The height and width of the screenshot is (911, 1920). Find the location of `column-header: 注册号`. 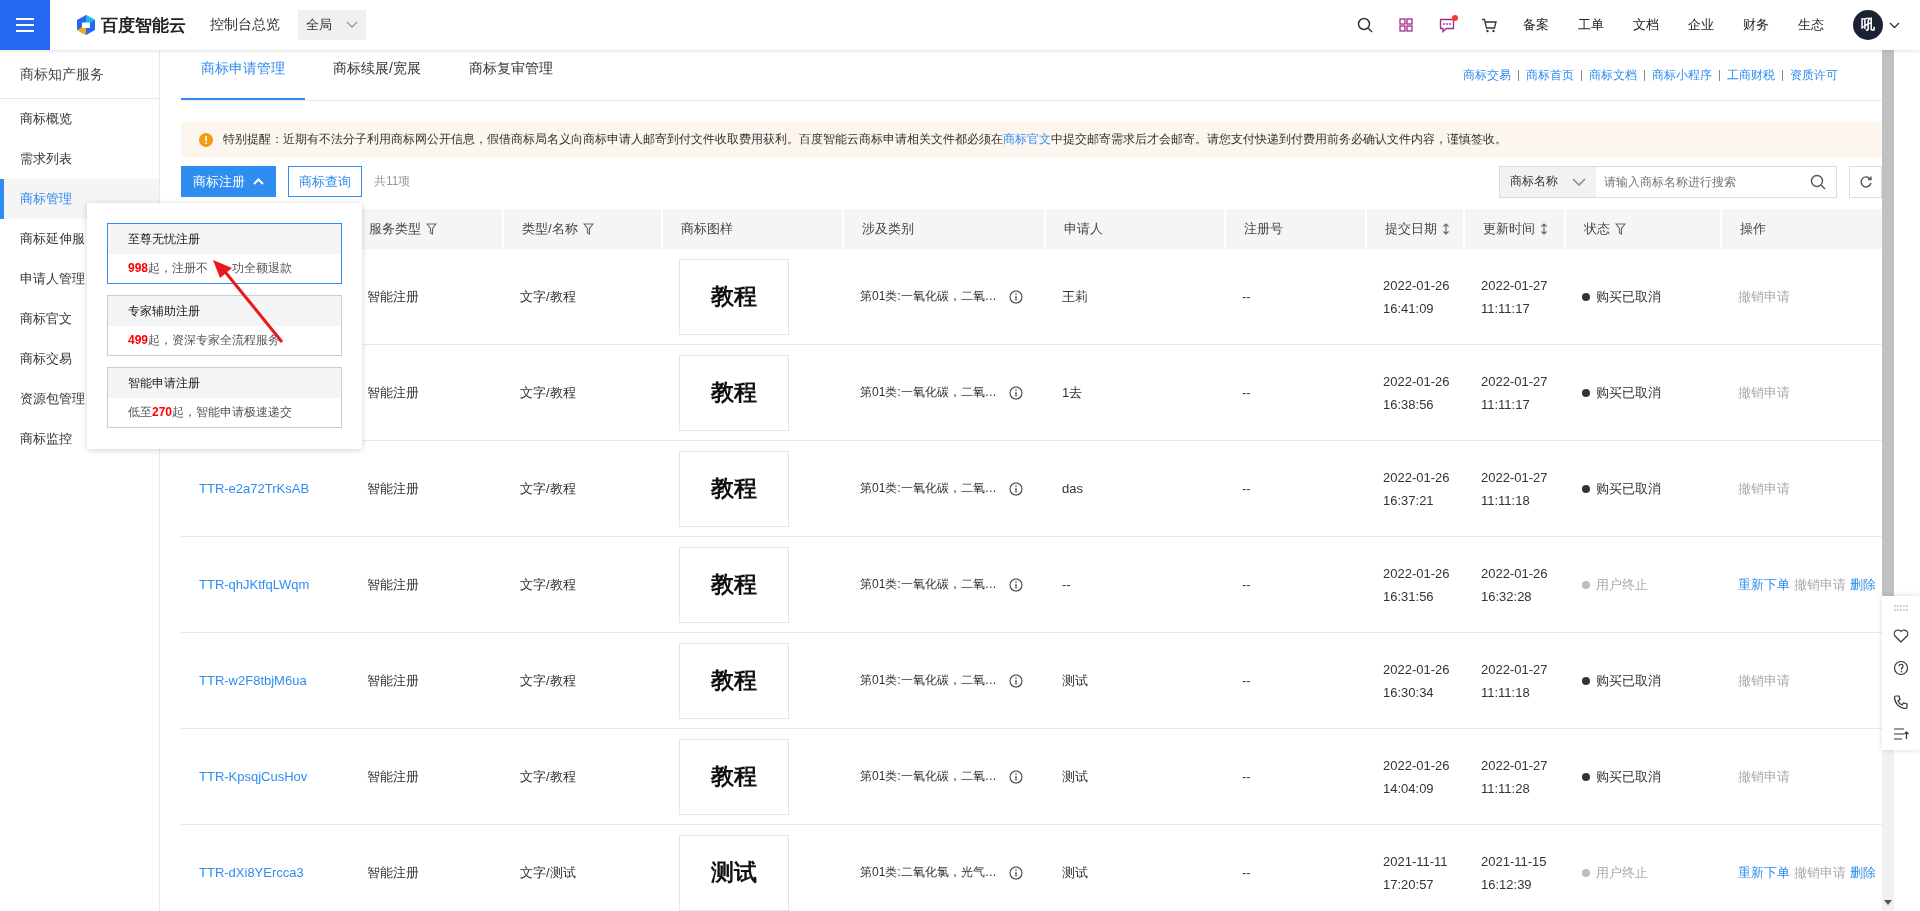

column-header: 注册号 is located at coordinates (1294, 229).